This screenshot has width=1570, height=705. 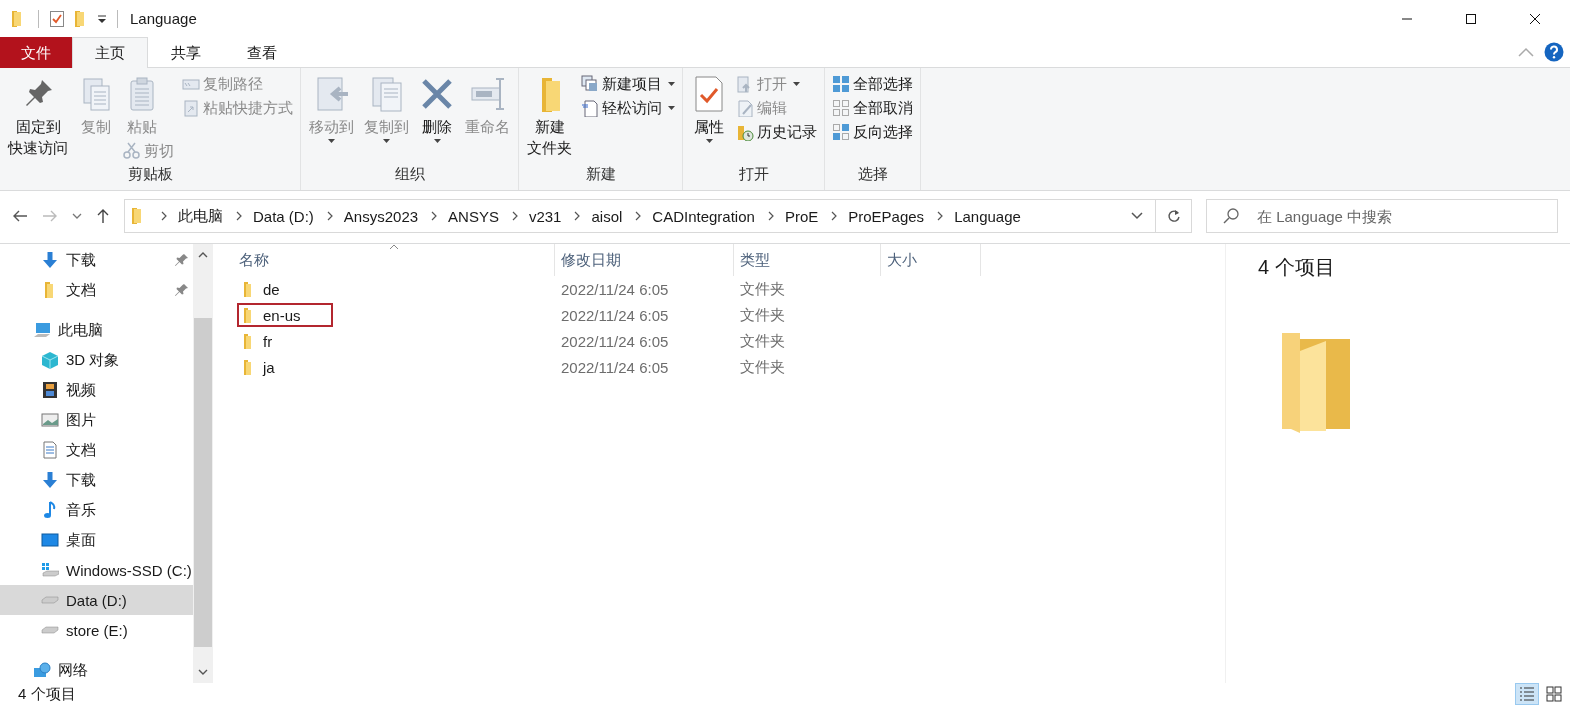 What do you see at coordinates (807, 260) in the screenshot?
I see `column-header: 类型` at bounding box center [807, 260].